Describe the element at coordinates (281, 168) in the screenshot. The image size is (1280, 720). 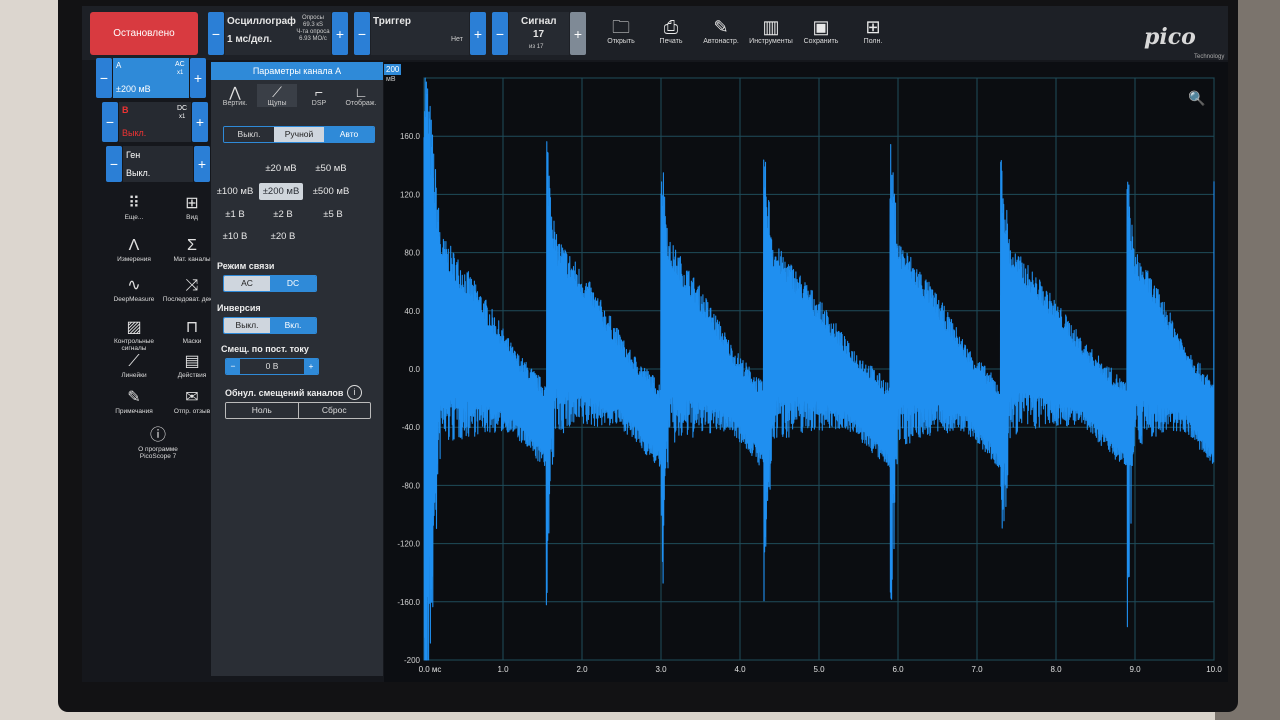
I see `range-20mv: ±20 мВ` at that location.